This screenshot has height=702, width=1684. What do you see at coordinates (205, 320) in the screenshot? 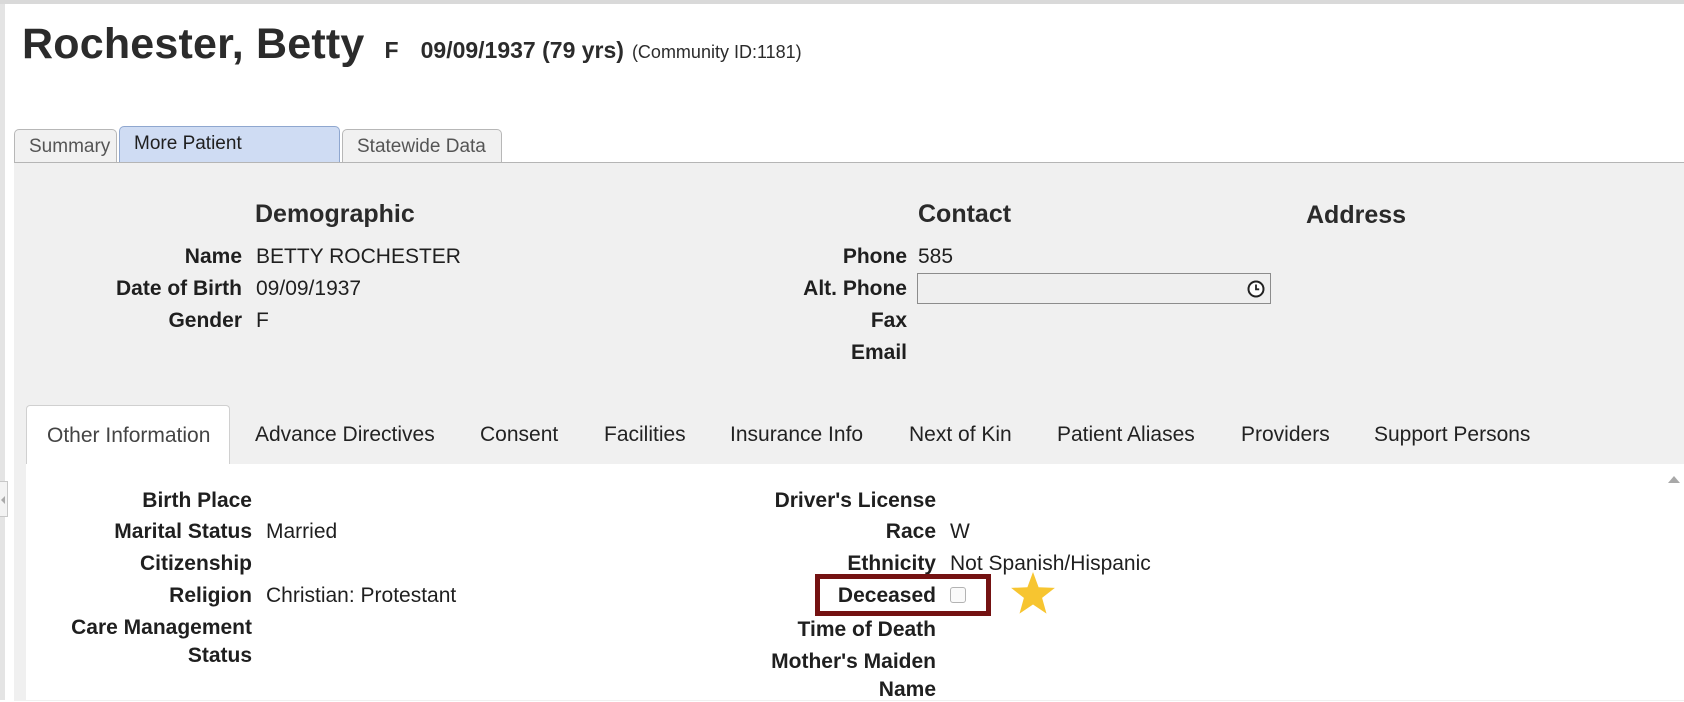
I see `gender-label: Gender` at bounding box center [205, 320].